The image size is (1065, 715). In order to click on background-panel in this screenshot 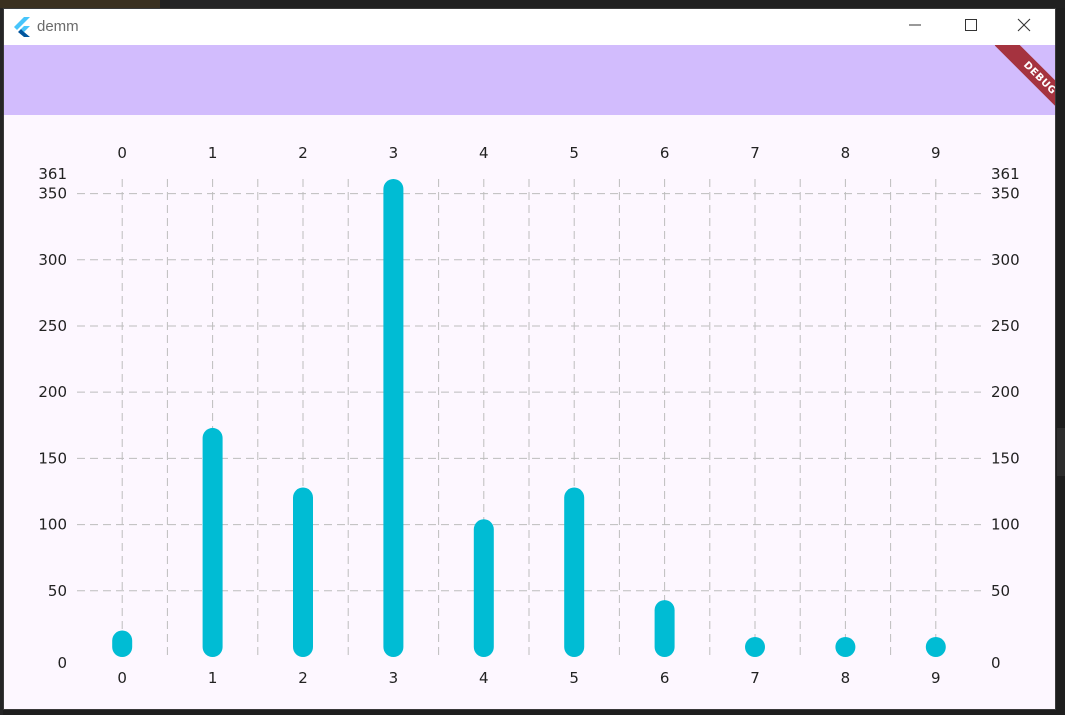, I will do `click(1061, 452)`.